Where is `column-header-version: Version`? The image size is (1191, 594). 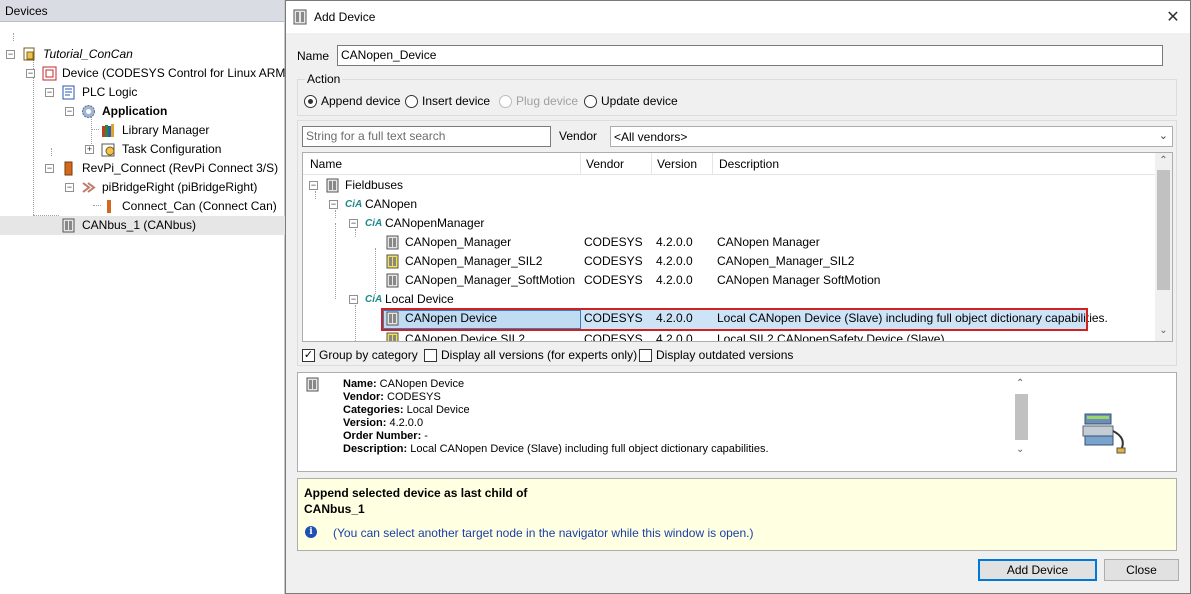
column-header-version: Version is located at coordinates (677, 164).